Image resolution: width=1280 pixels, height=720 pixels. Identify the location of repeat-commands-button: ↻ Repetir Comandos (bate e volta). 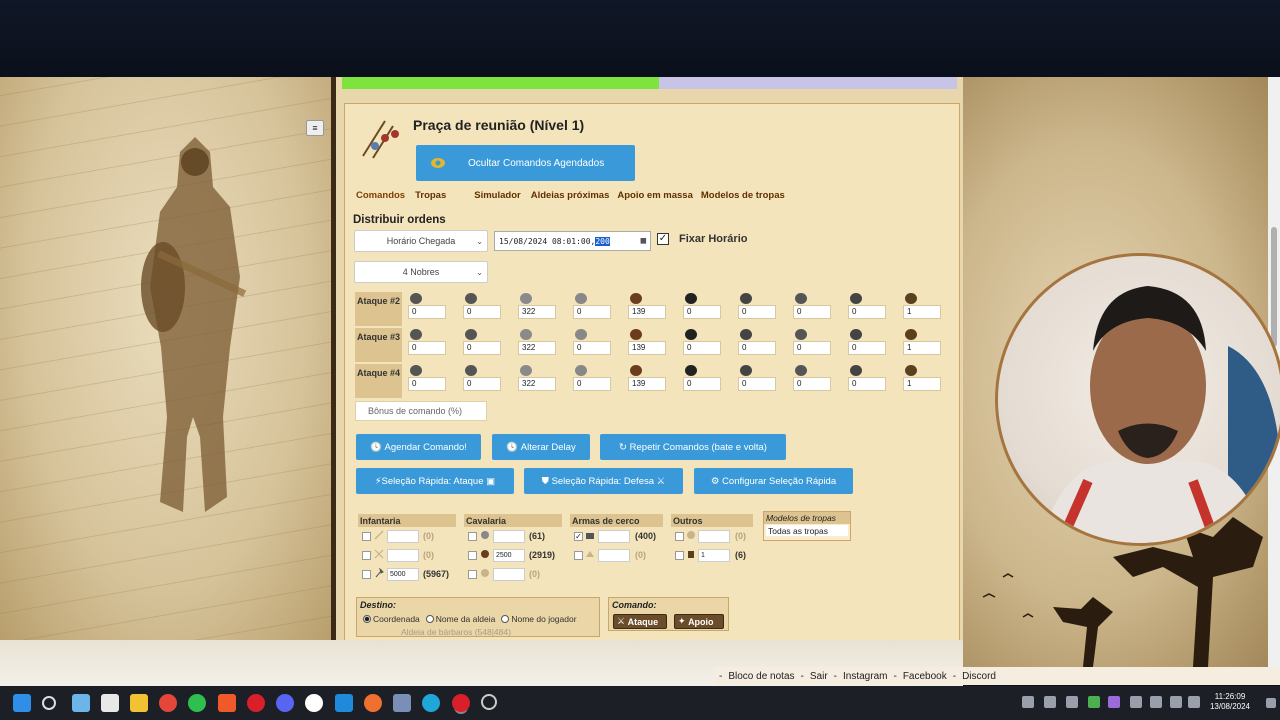
(693, 447).